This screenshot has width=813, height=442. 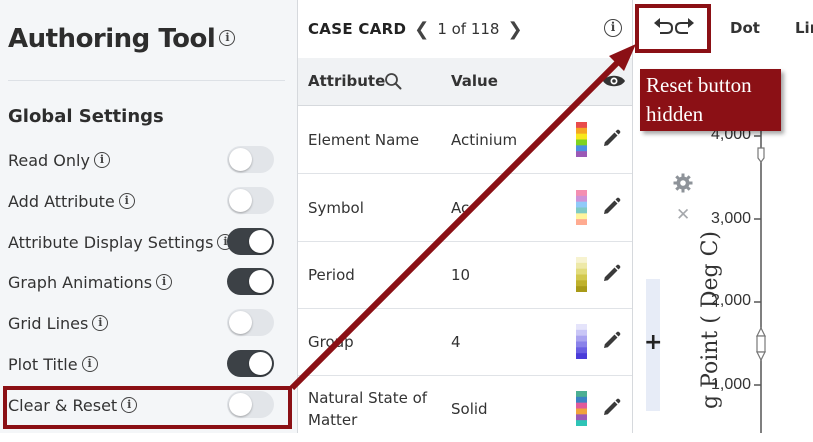 I want to click on setting-grid-lines: Grid Lines i, so click(x=147, y=323).